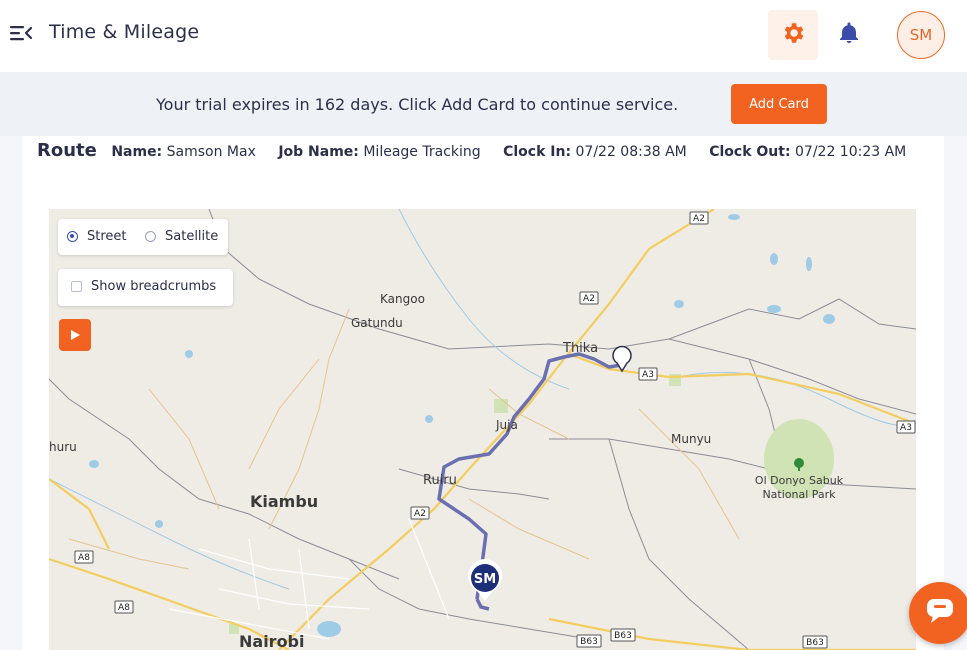  I want to click on job-name-value: Mileage Tracking, so click(422, 152).